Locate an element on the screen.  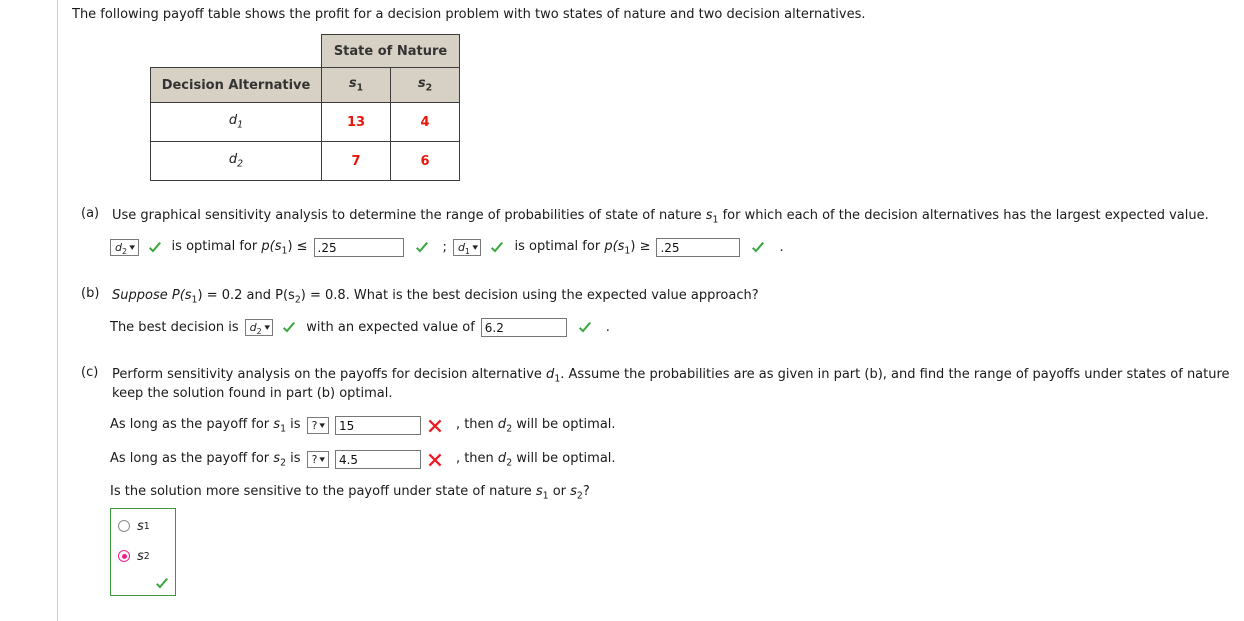
part-b-answer-lead: The best decision is is located at coordinates (174, 327).